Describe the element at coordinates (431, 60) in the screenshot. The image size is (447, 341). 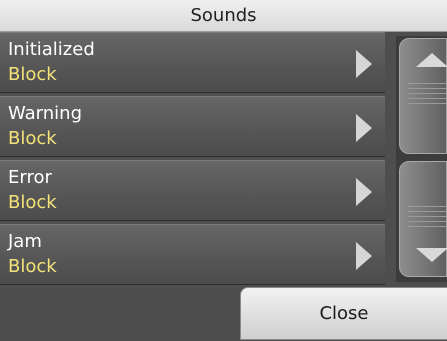
I see `arrow-up-icon` at that location.